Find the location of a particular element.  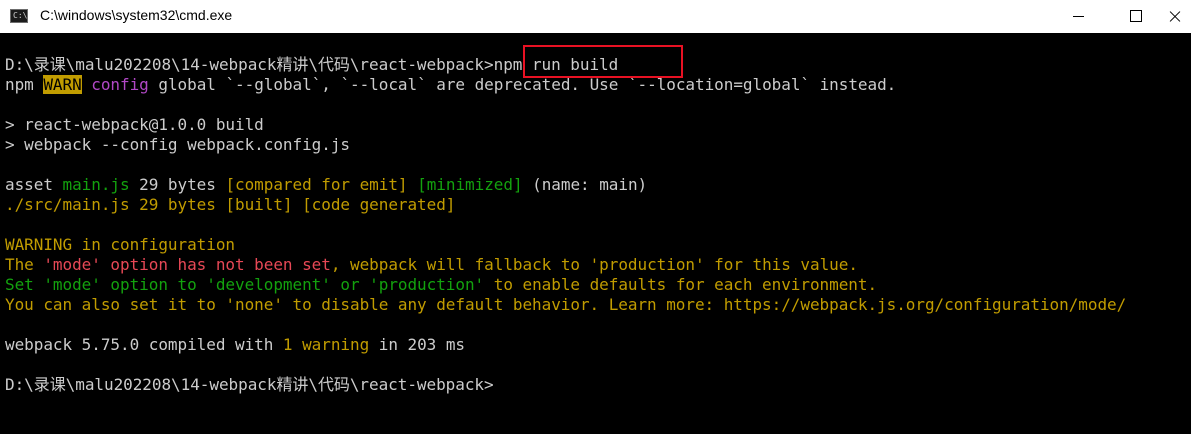

warning-count: 1 is located at coordinates (287, 344).